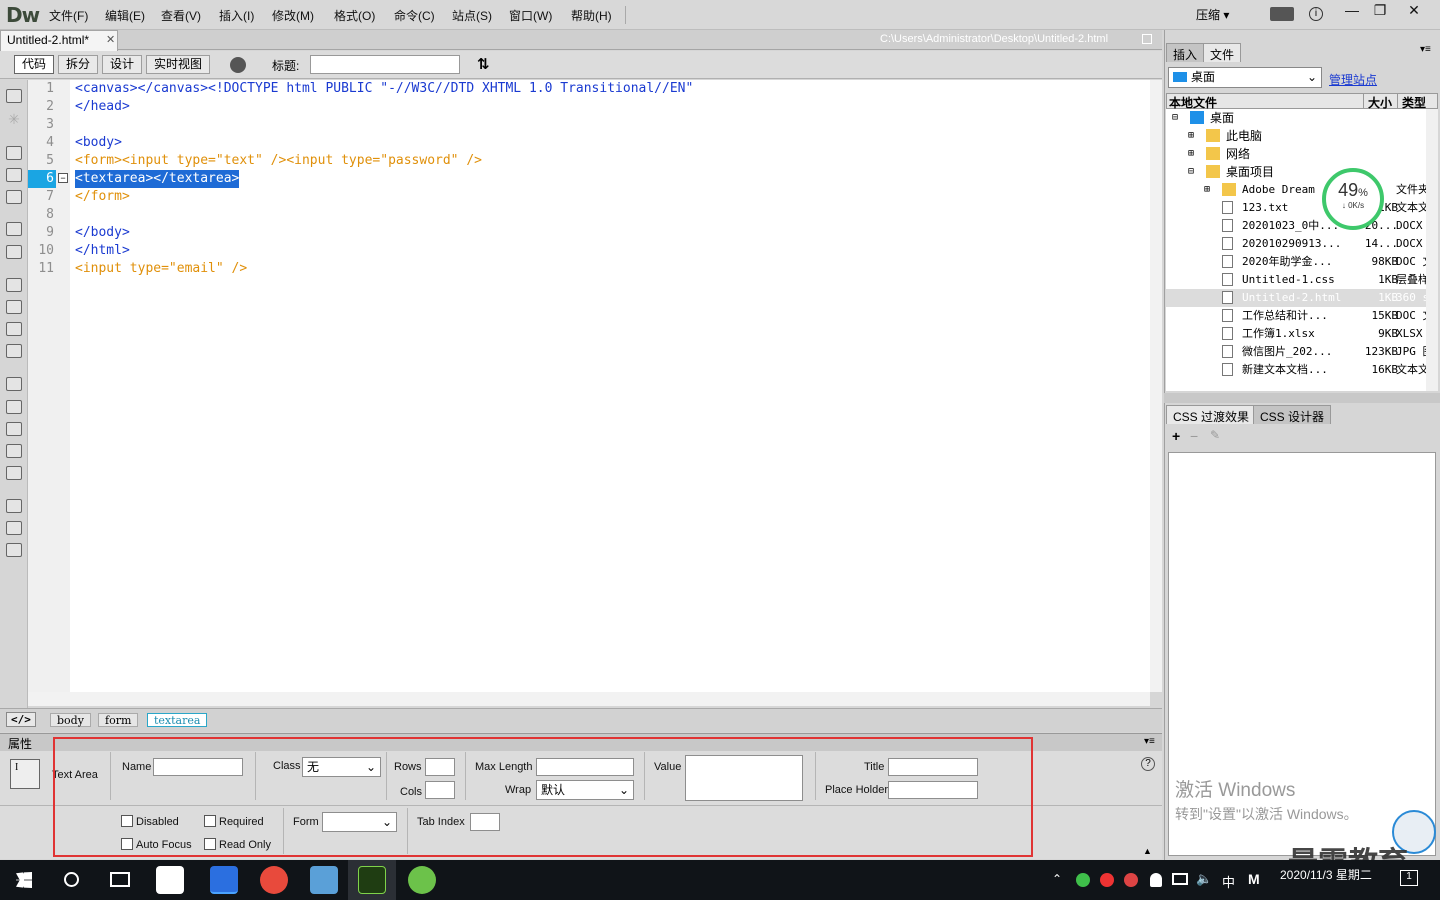  I want to click on tree-expander-icon: ⊟, so click(1191, 172).